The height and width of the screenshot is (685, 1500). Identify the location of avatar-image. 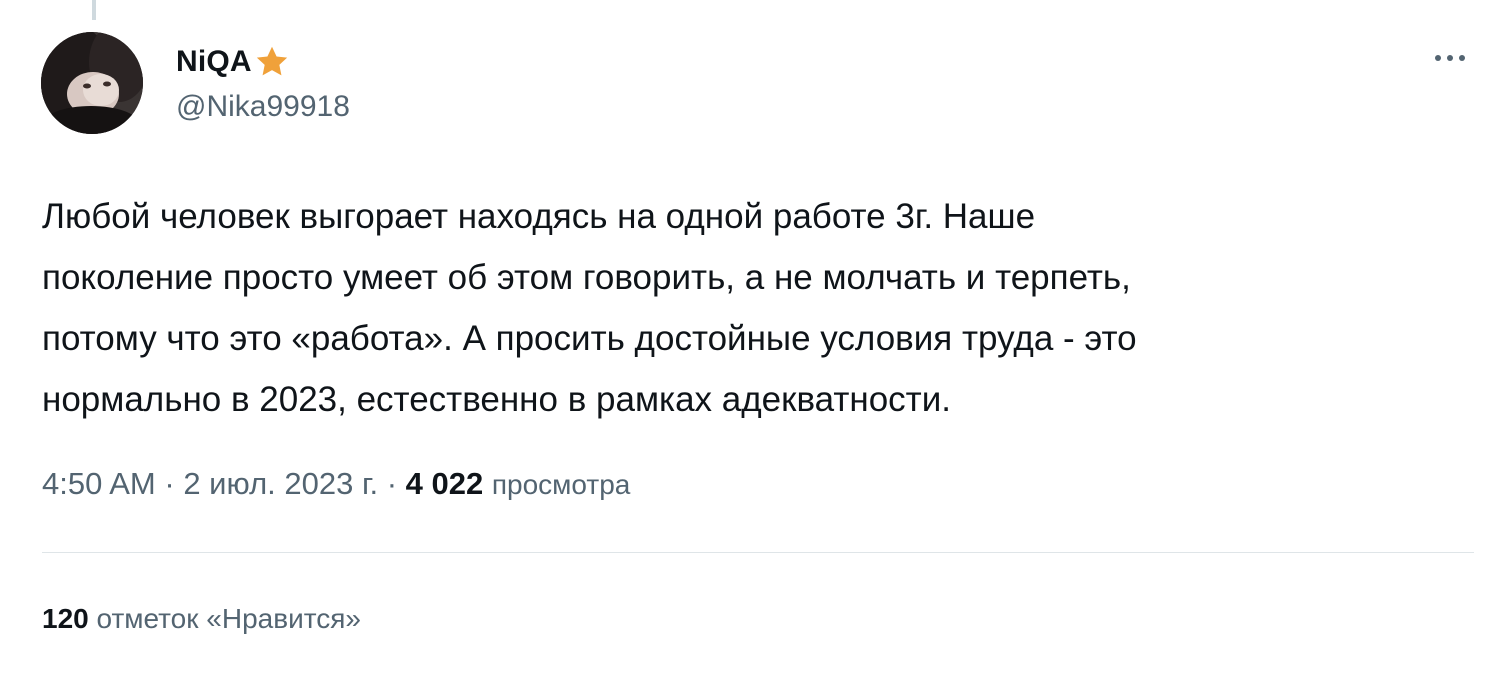
(92, 83).